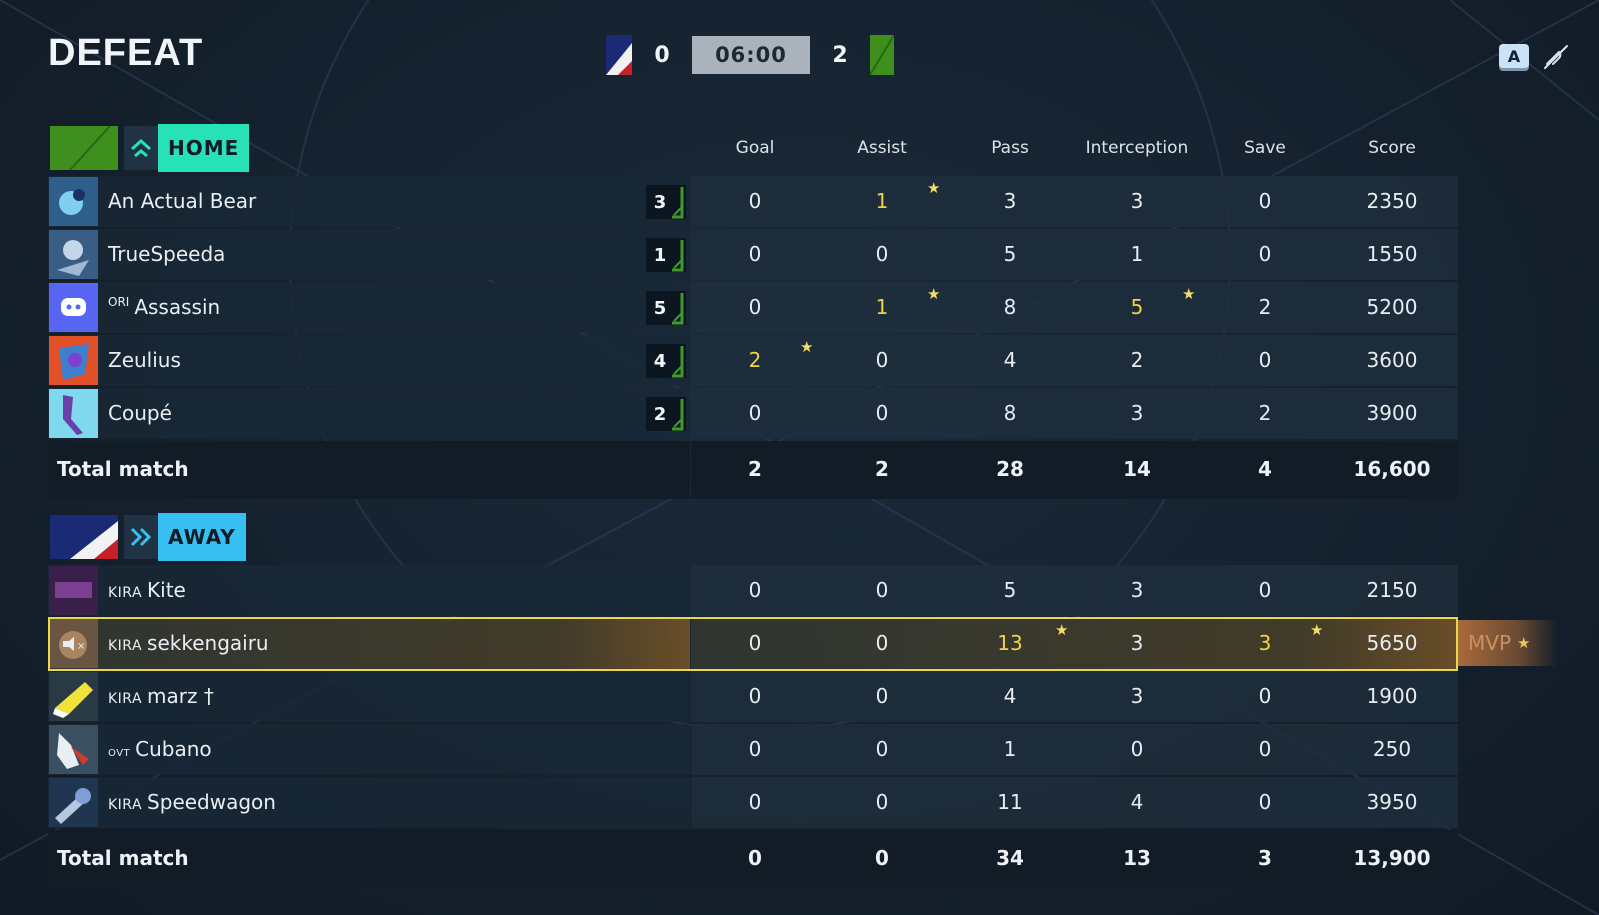 The height and width of the screenshot is (915, 1599). I want to click on total-assist: 2, so click(882, 469).